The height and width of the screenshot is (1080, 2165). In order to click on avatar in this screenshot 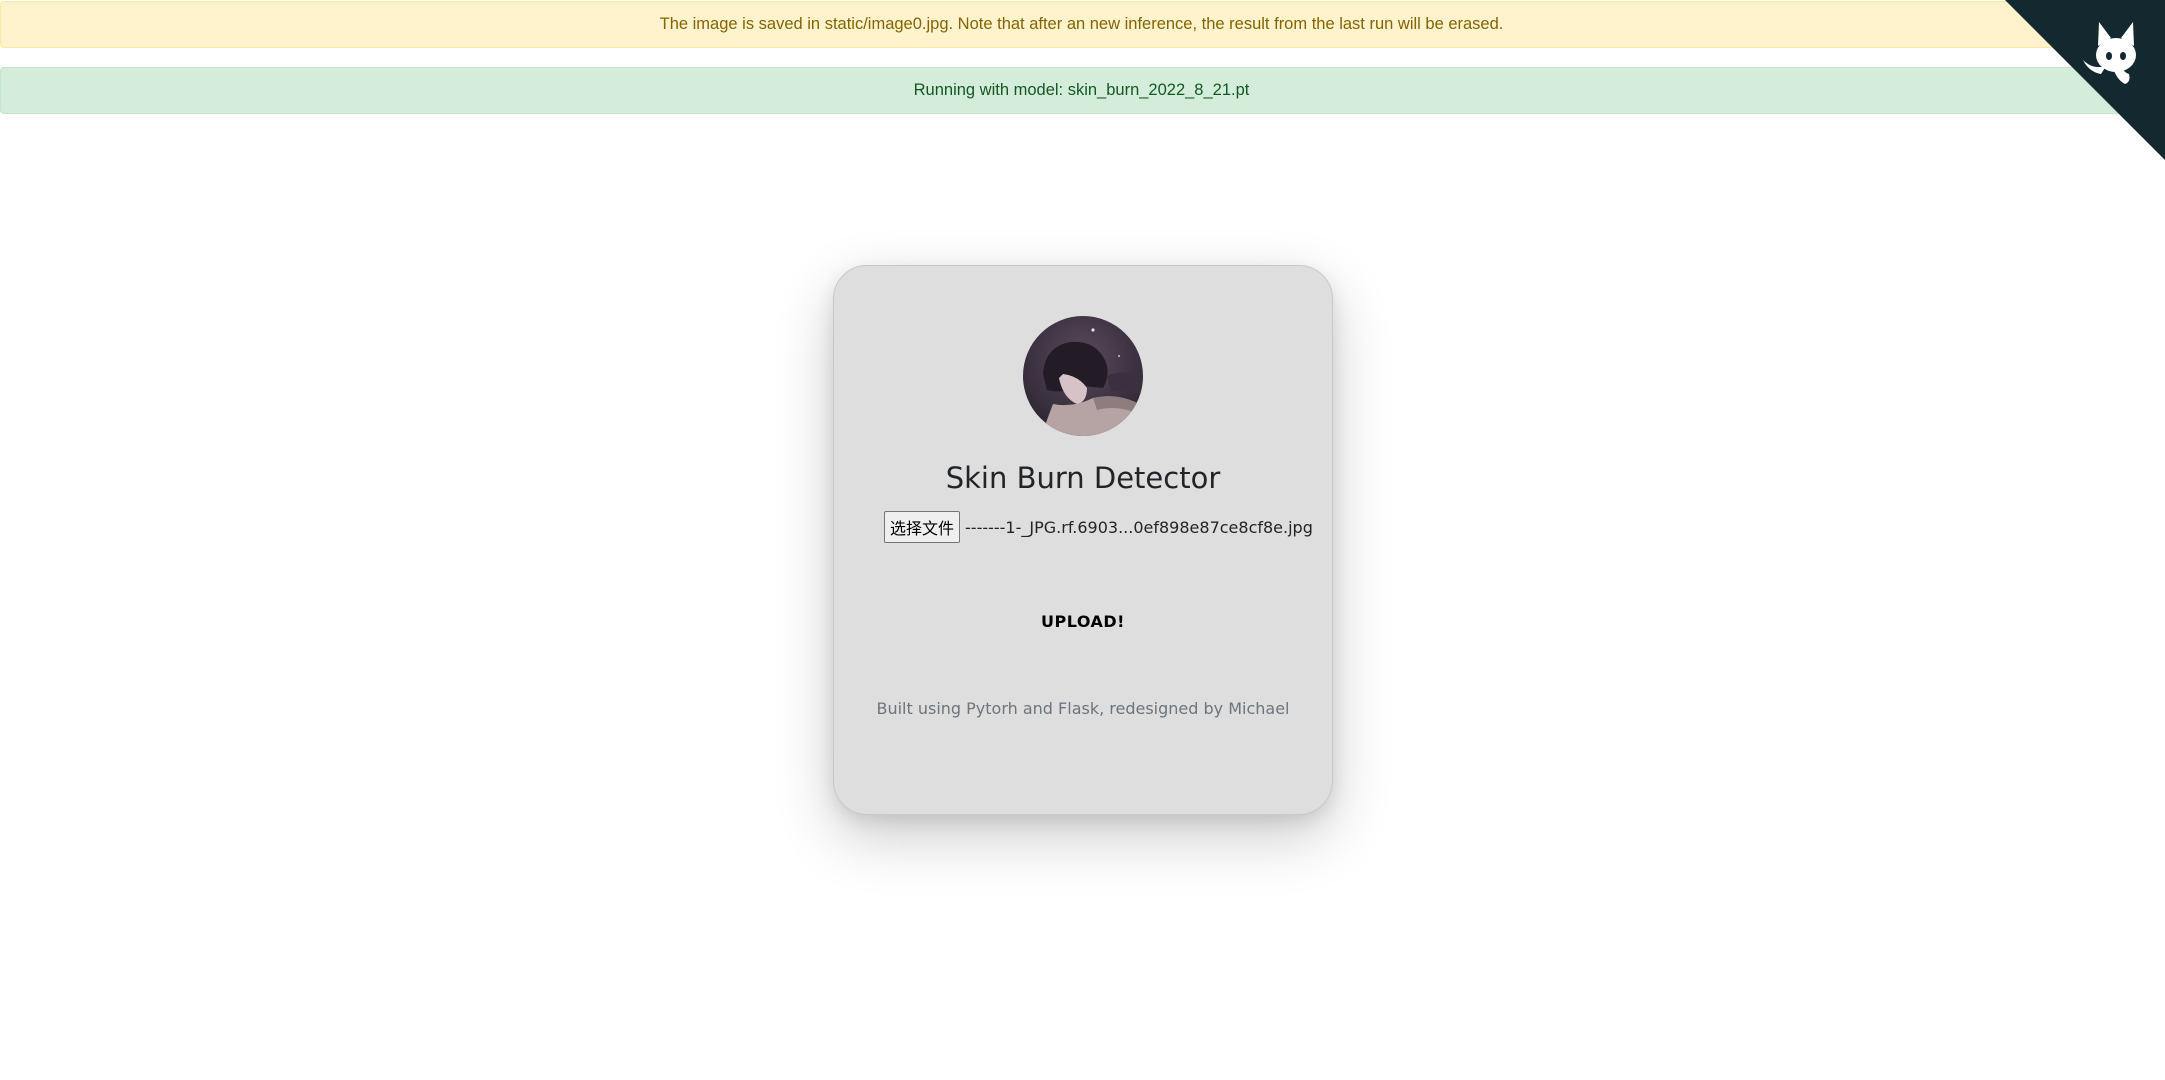, I will do `click(1083, 376)`.